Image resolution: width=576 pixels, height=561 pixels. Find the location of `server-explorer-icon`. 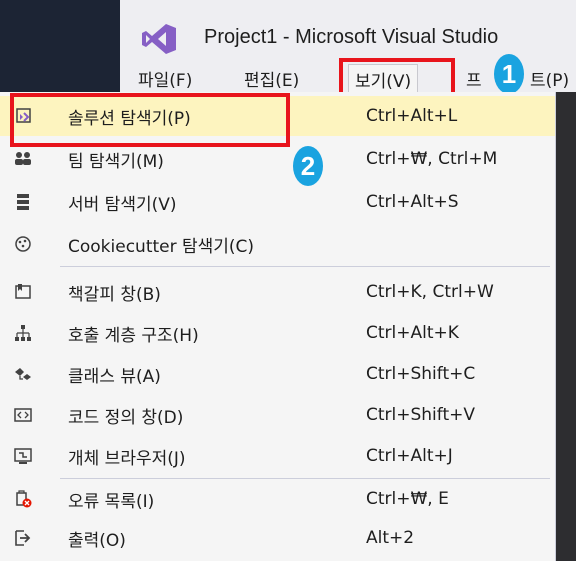

server-explorer-icon is located at coordinates (23, 202).